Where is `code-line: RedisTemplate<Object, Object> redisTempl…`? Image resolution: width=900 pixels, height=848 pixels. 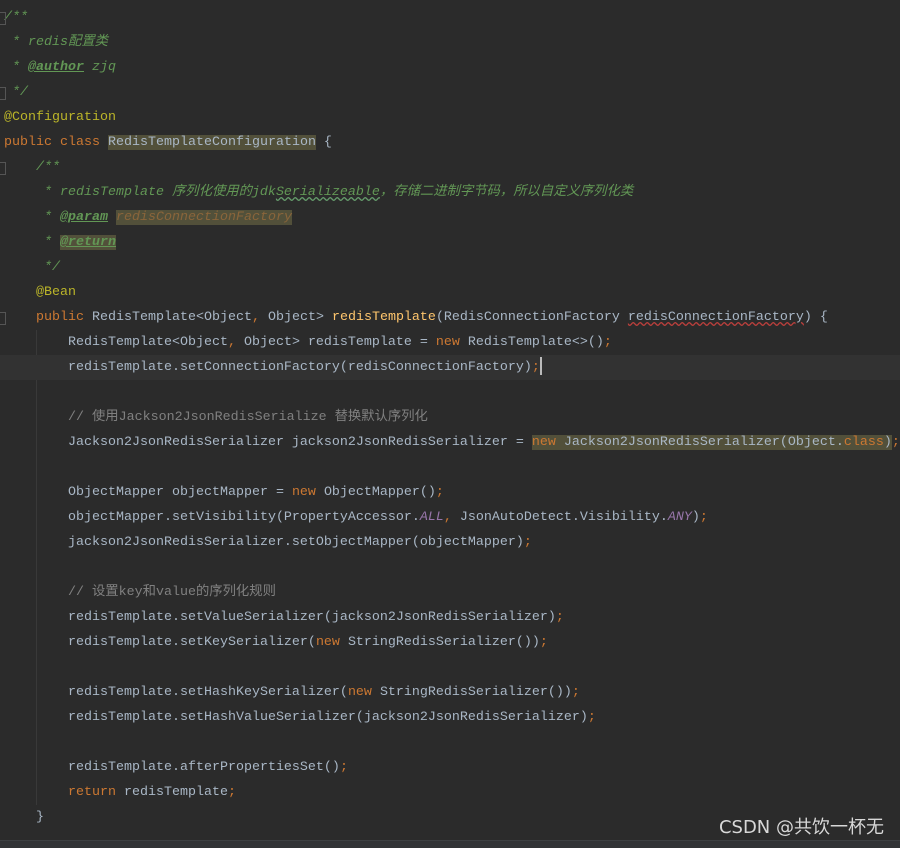
code-line: RedisTemplate<Object, Object> redisTempl… is located at coordinates (450, 342).